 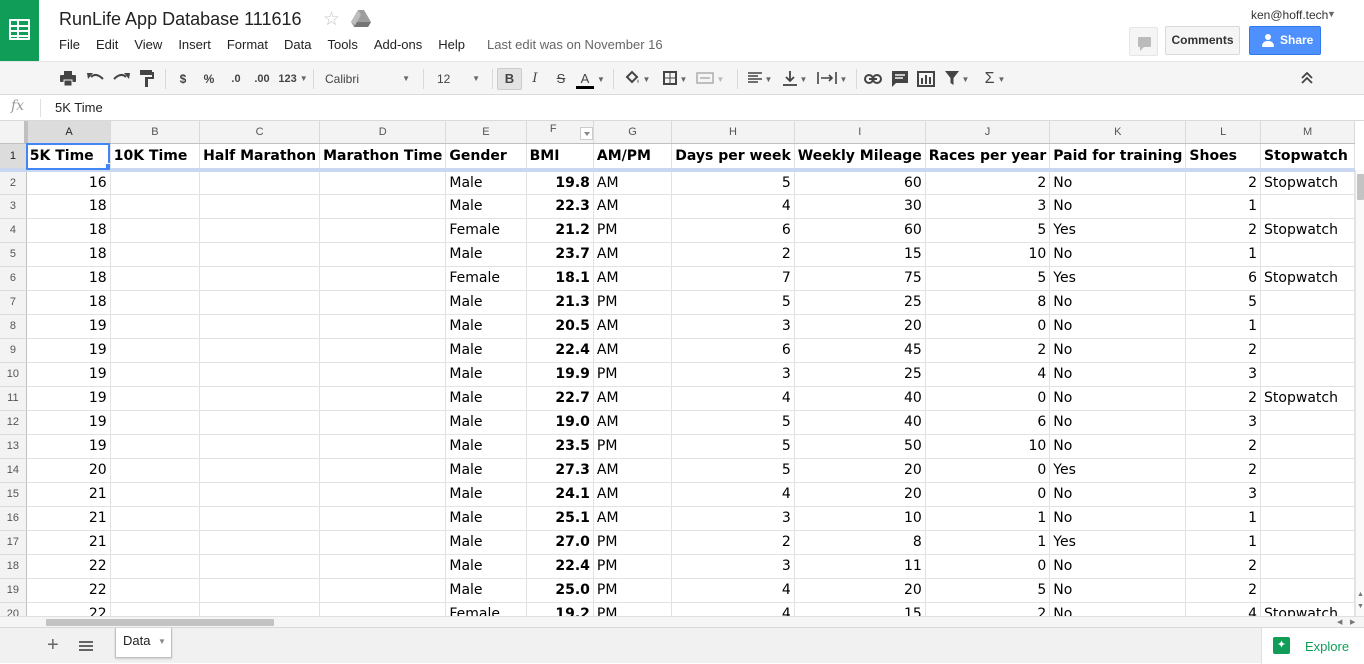 What do you see at coordinates (383, 254) in the screenshot?
I see `cell-d5` at bounding box center [383, 254].